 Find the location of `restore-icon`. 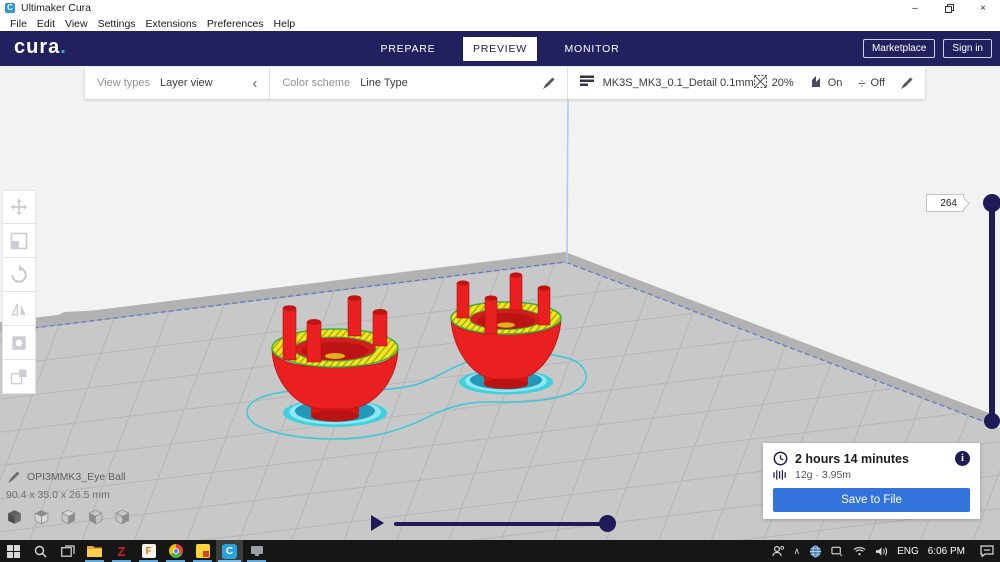

restore-icon is located at coordinates (949, 8).